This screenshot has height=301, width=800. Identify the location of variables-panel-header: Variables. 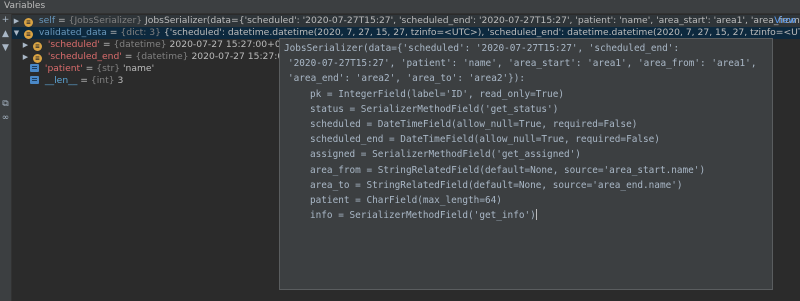
(400, 7).